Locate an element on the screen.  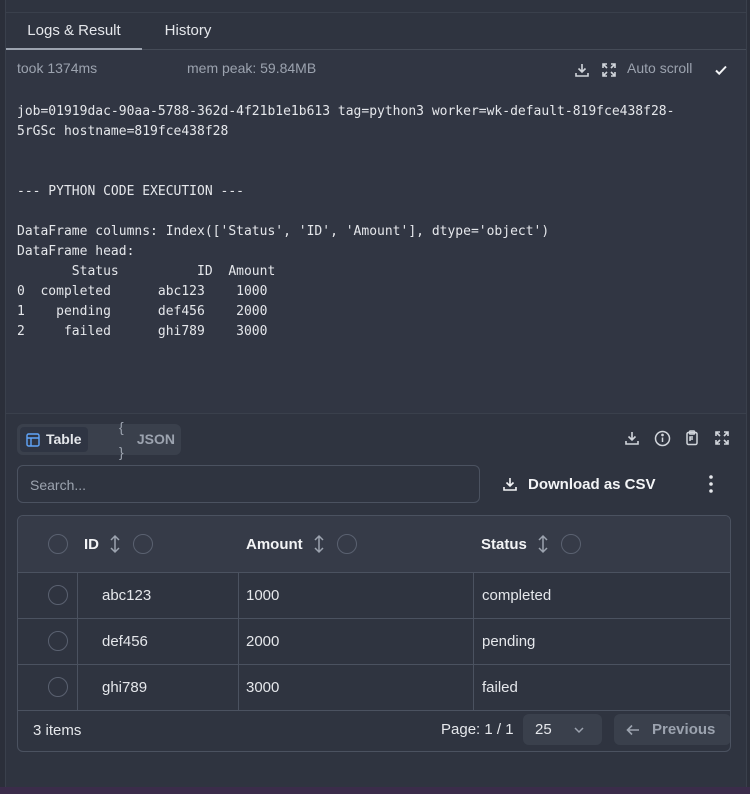
json-view-button: { } JSON is located at coordinates (147, 439).